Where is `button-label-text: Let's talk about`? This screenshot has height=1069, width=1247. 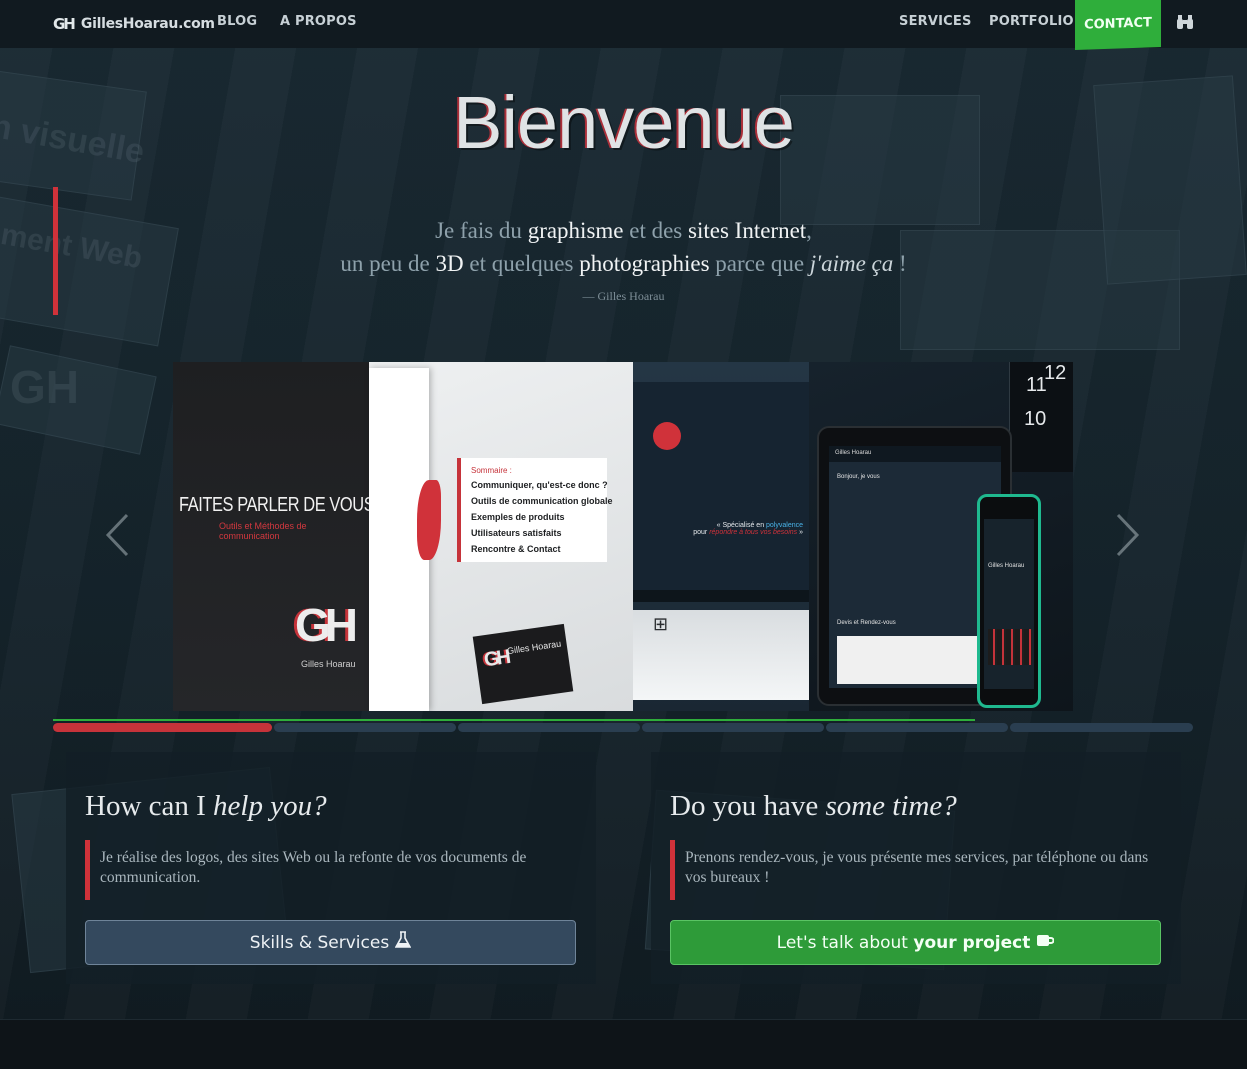 button-label-text: Let's talk about is located at coordinates (845, 942).